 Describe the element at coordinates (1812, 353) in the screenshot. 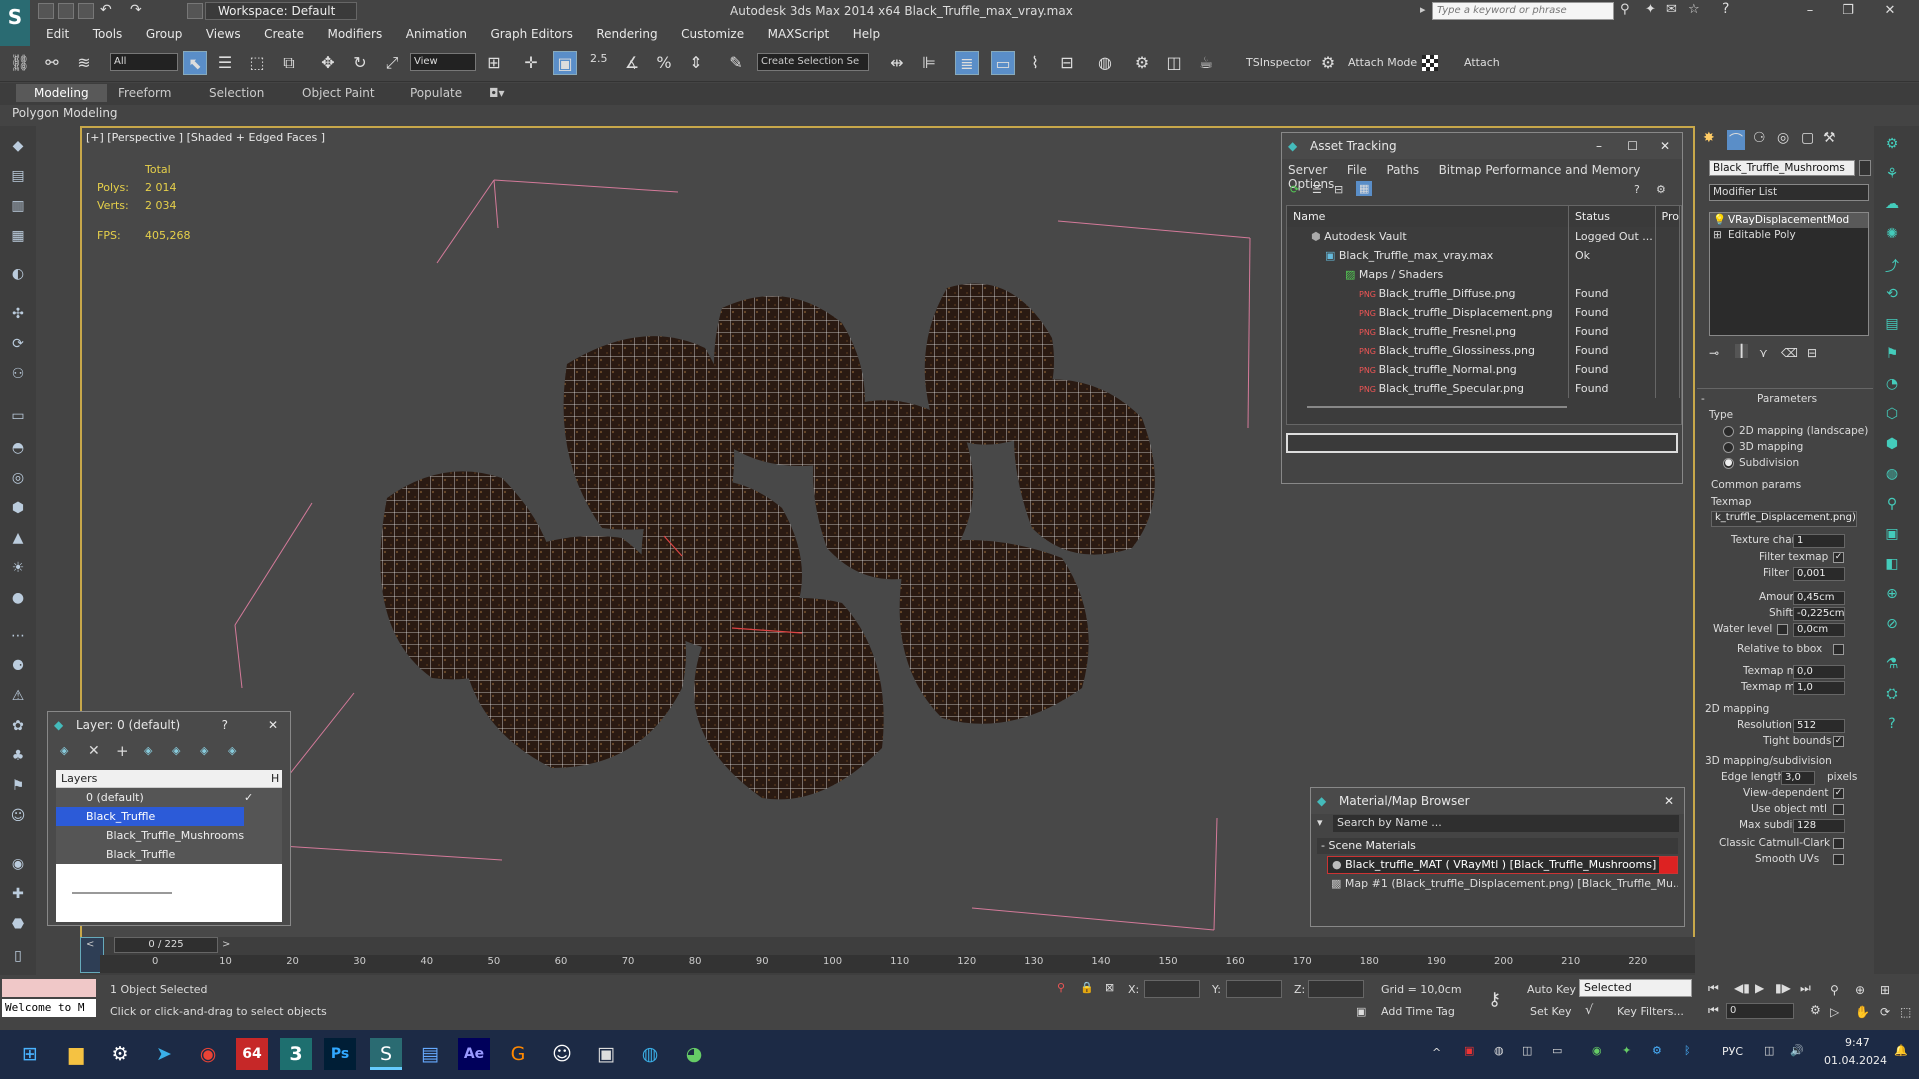

I see `configure-sets-icon: ⊟` at that location.